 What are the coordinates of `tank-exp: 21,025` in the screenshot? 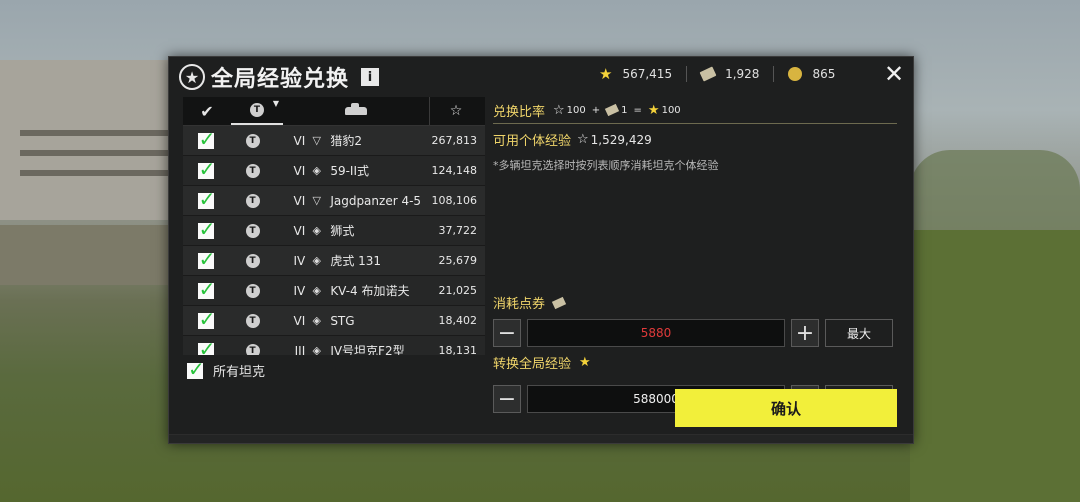 It's located at (458, 290).